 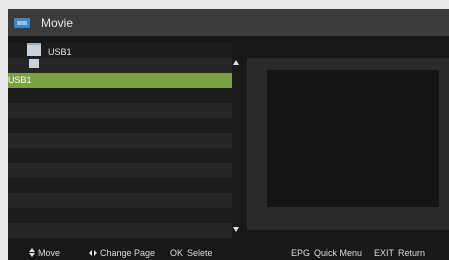 I want to click on ok-key-label: OK, so click(x=177, y=253).